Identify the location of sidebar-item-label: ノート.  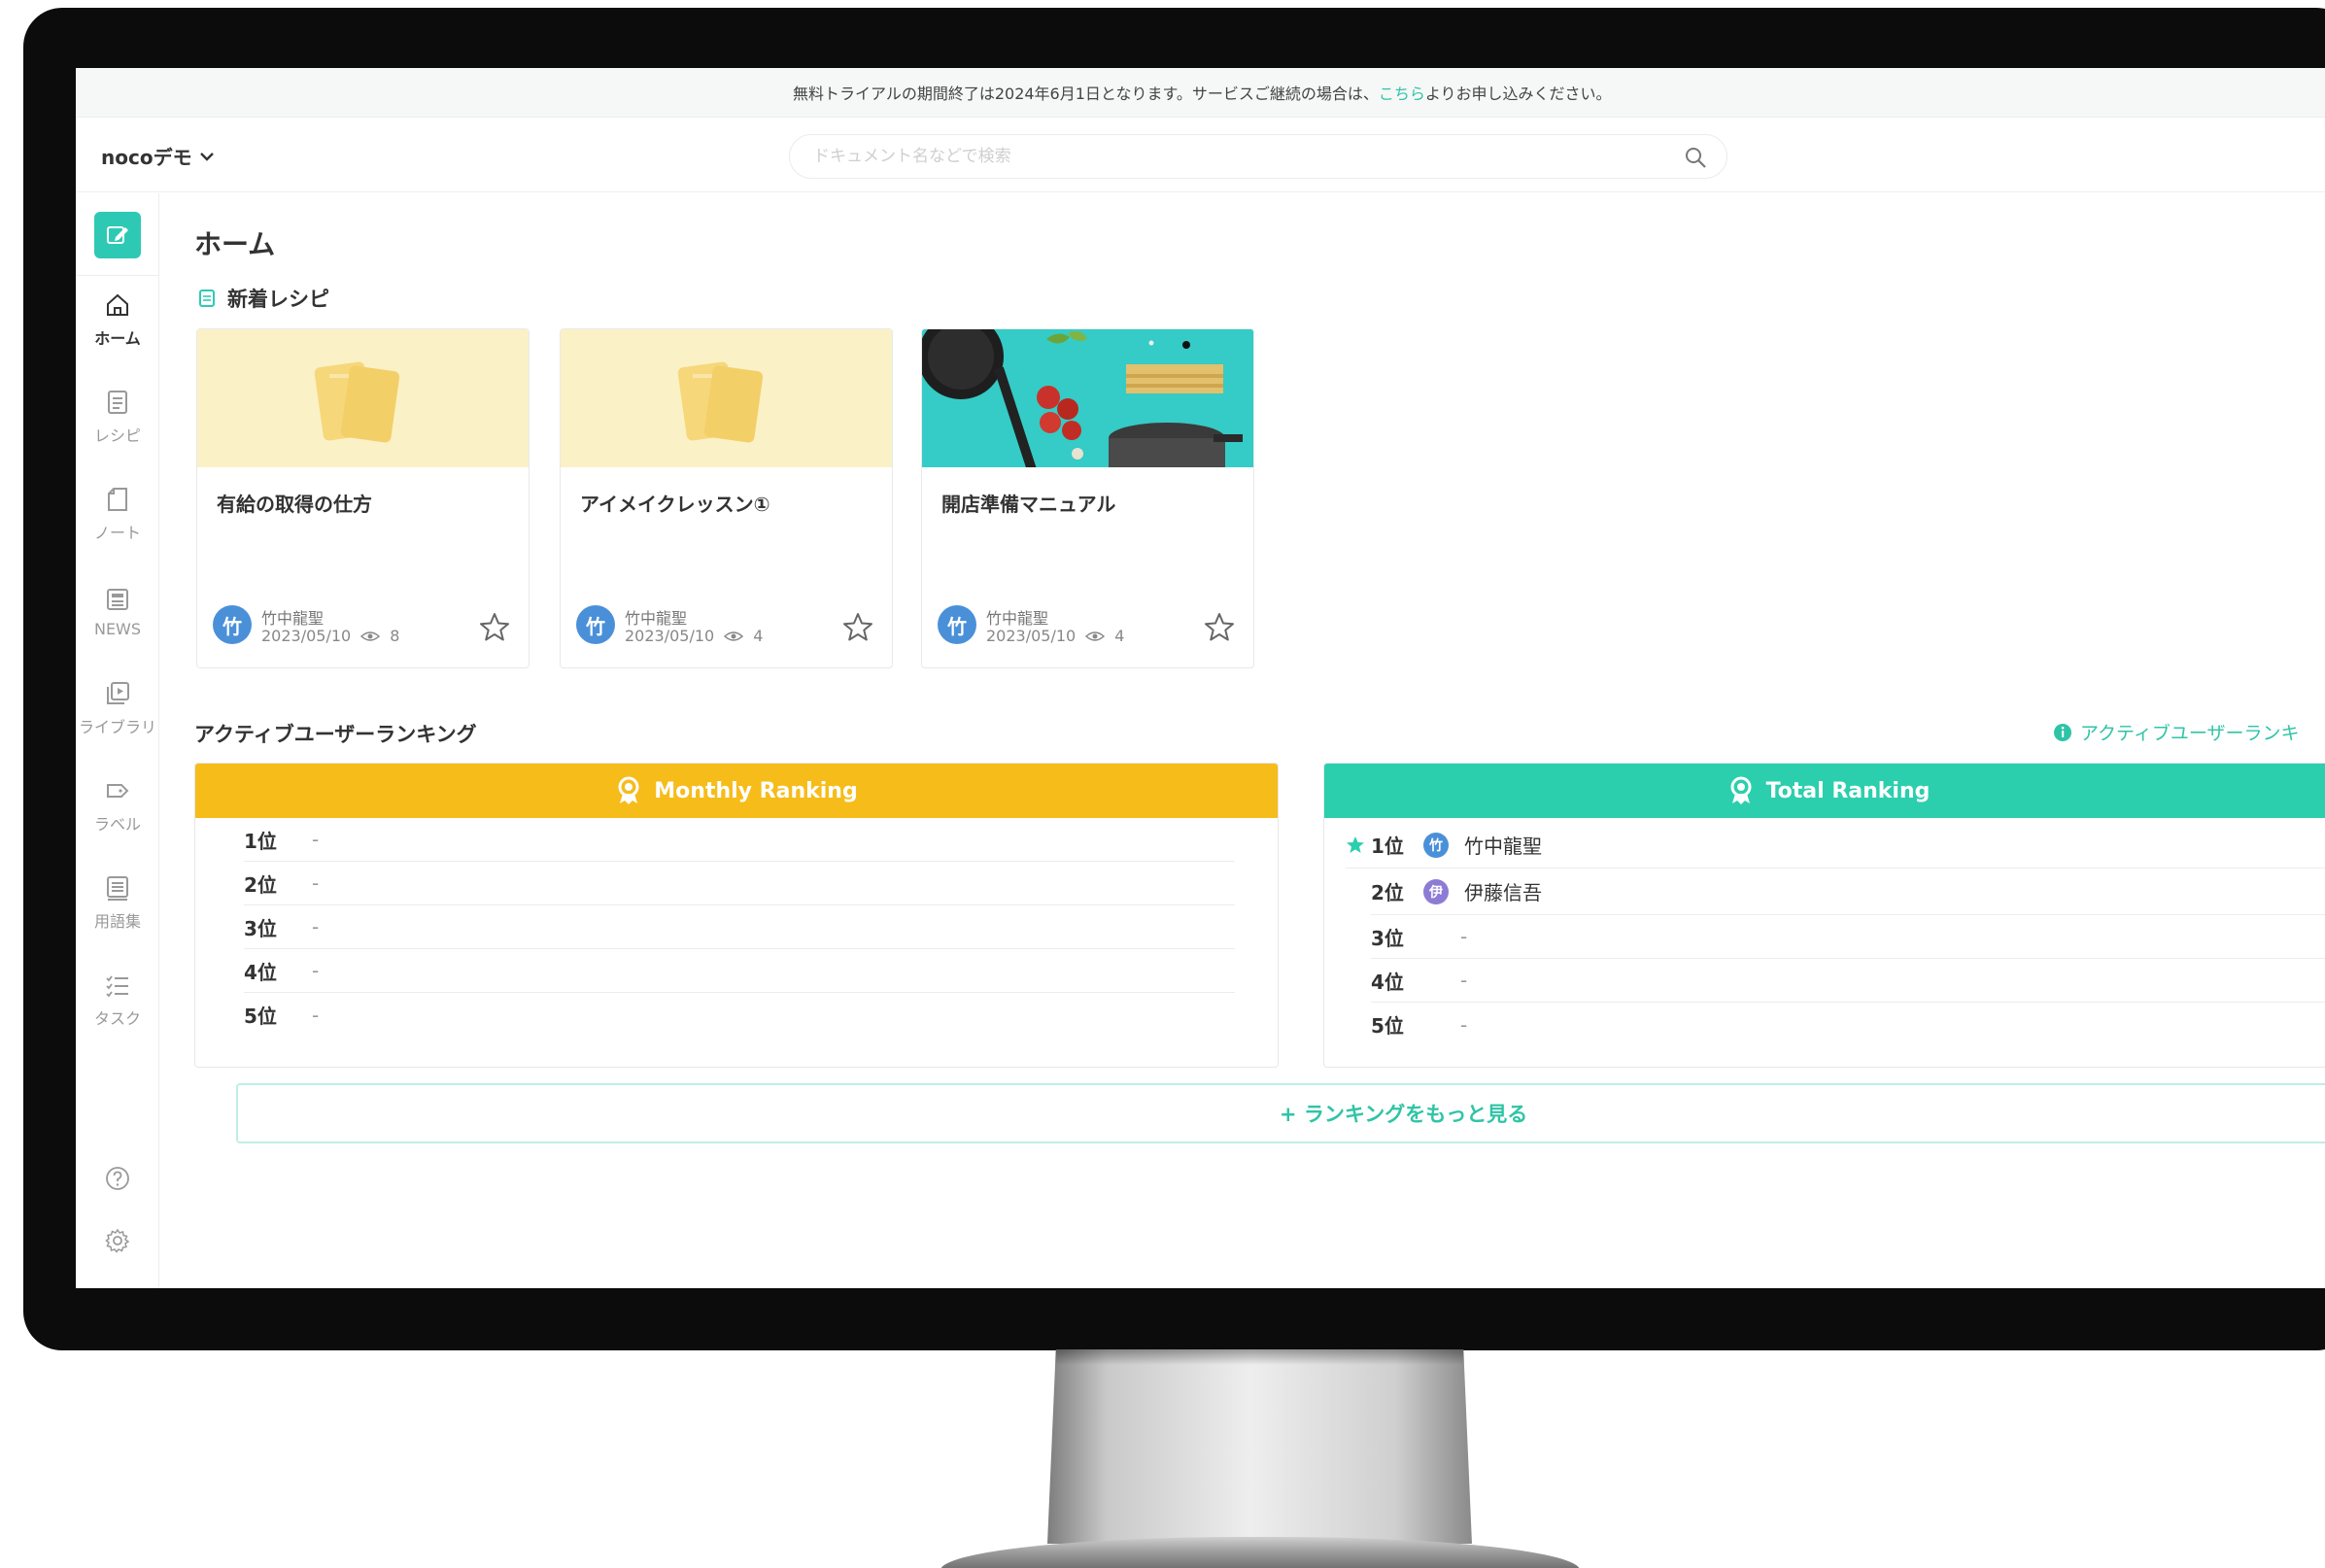
(117, 533).